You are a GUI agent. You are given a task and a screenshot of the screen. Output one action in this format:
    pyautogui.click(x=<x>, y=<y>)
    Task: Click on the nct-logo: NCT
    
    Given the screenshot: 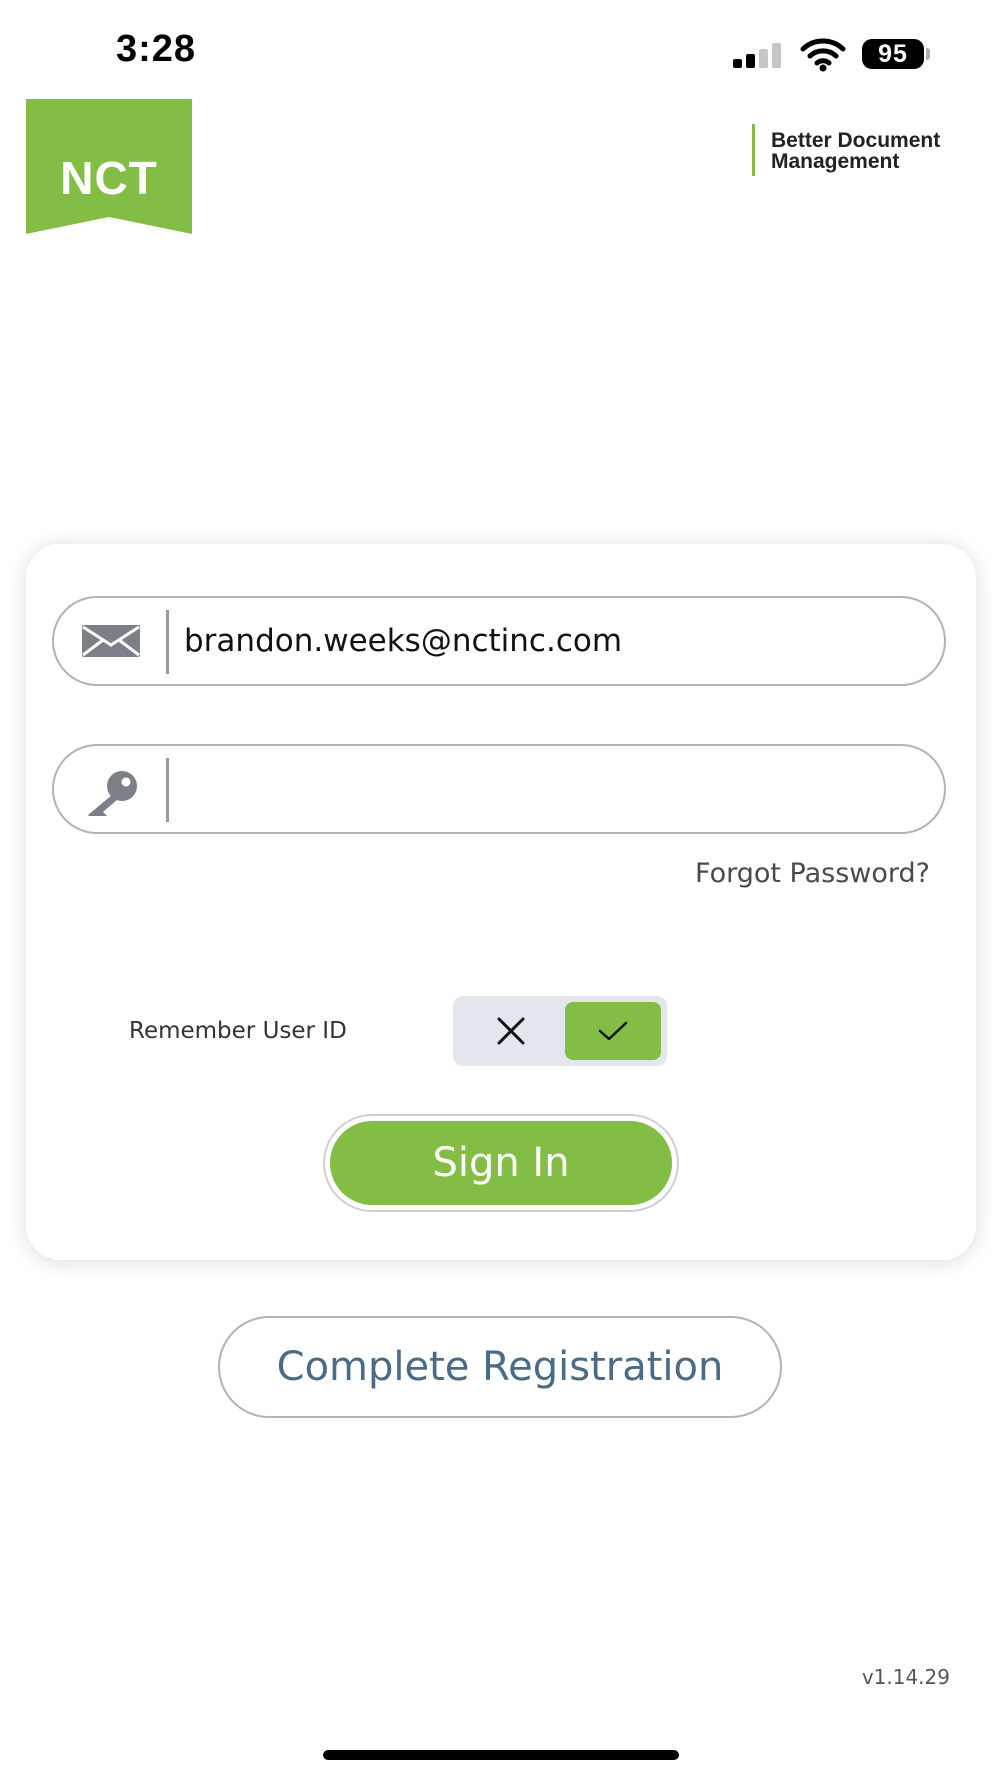 What is the action you would take?
    pyautogui.click(x=109, y=166)
    